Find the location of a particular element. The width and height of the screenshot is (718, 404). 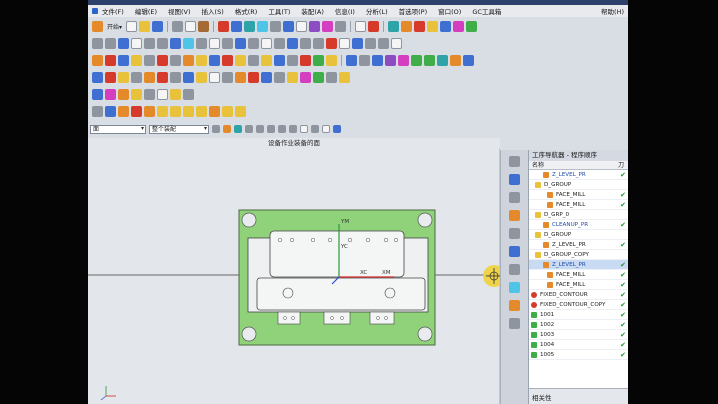

tree-row: FACE_MILL ✔ is located at coordinates (578, 195).